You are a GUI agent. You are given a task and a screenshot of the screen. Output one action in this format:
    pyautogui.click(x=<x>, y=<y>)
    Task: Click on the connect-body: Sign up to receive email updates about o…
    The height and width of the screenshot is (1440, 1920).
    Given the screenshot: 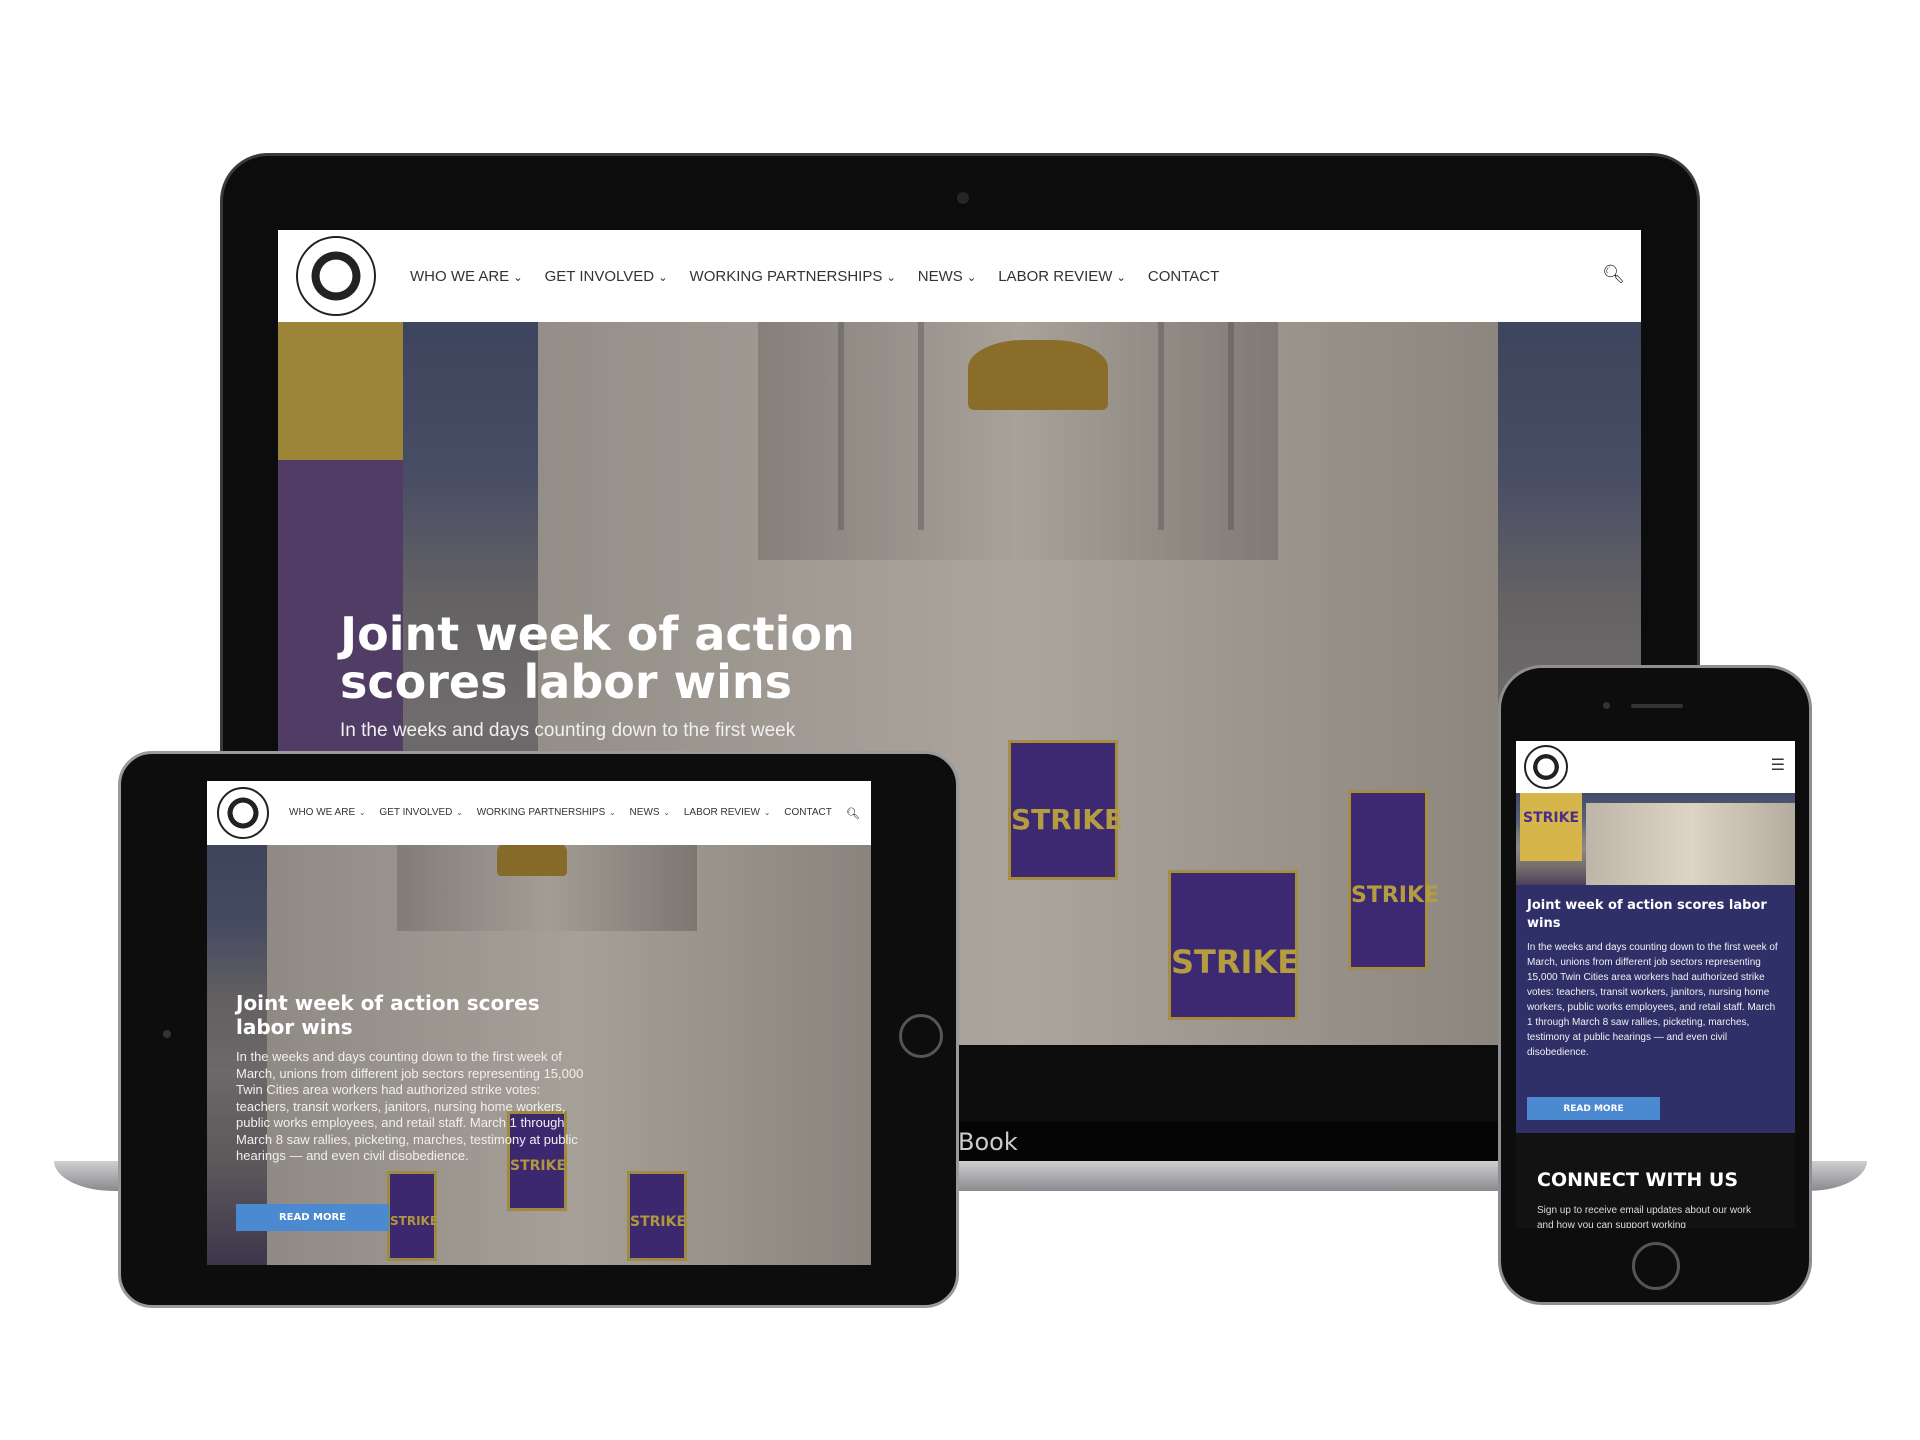 What is the action you would take?
    pyautogui.click(x=1644, y=1216)
    